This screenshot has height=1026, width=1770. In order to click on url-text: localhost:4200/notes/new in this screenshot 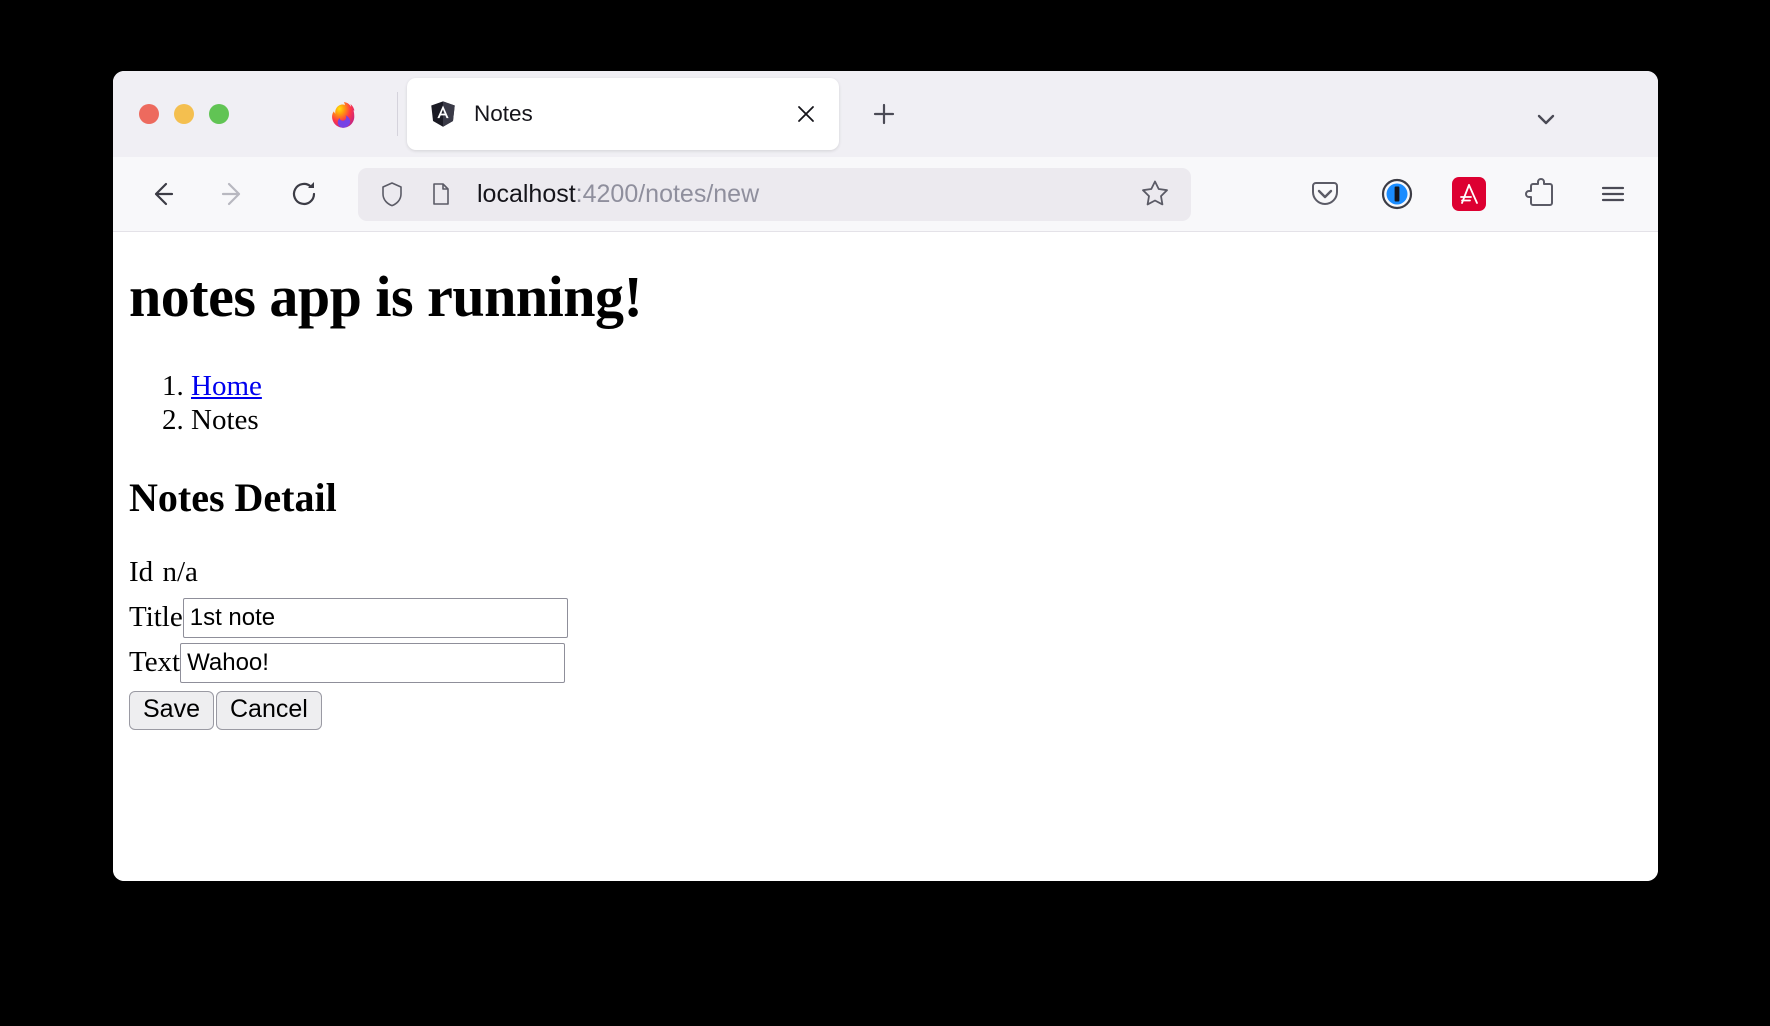, I will do `click(808, 194)`.